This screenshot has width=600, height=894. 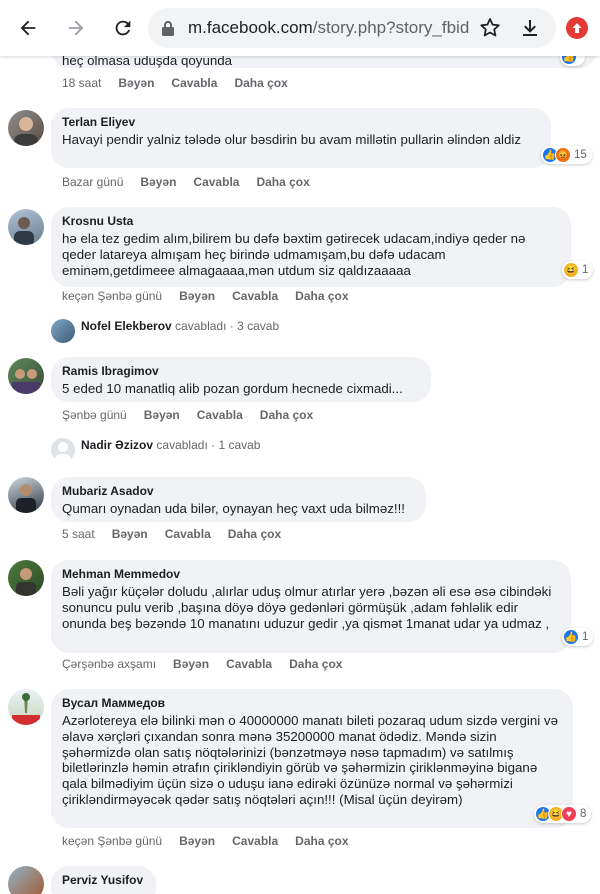 What do you see at coordinates (577, 28) in the screenshot?
I see `extension-icon` at bounding box center [577, 28].